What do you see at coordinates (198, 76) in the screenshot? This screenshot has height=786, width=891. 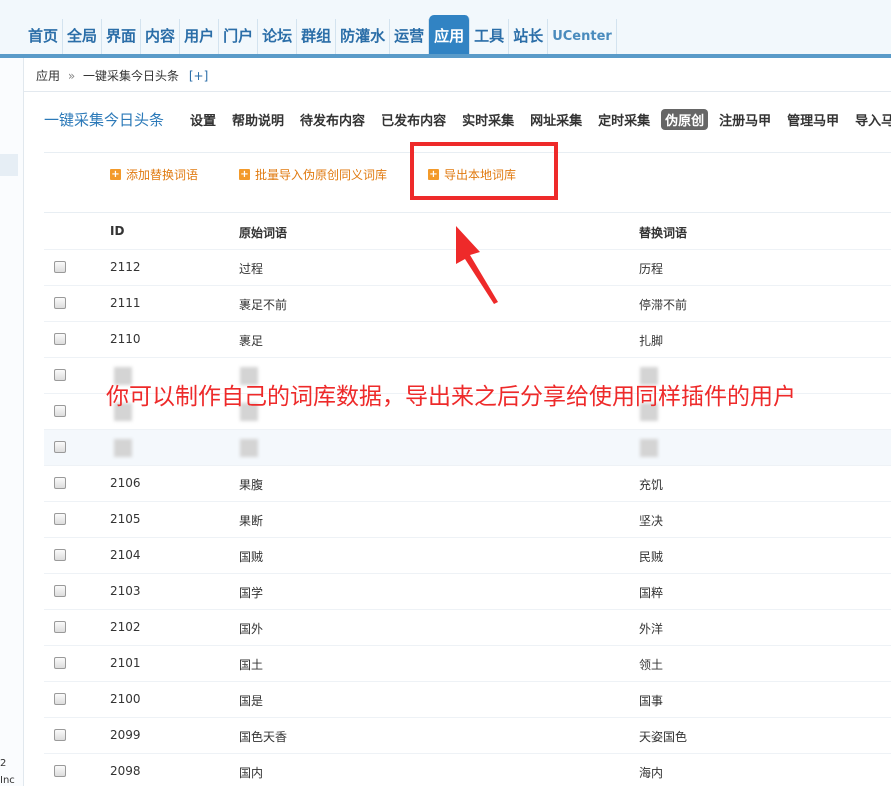 I see `add-shortcut-button: [+]` at bounding box center [198, 76].